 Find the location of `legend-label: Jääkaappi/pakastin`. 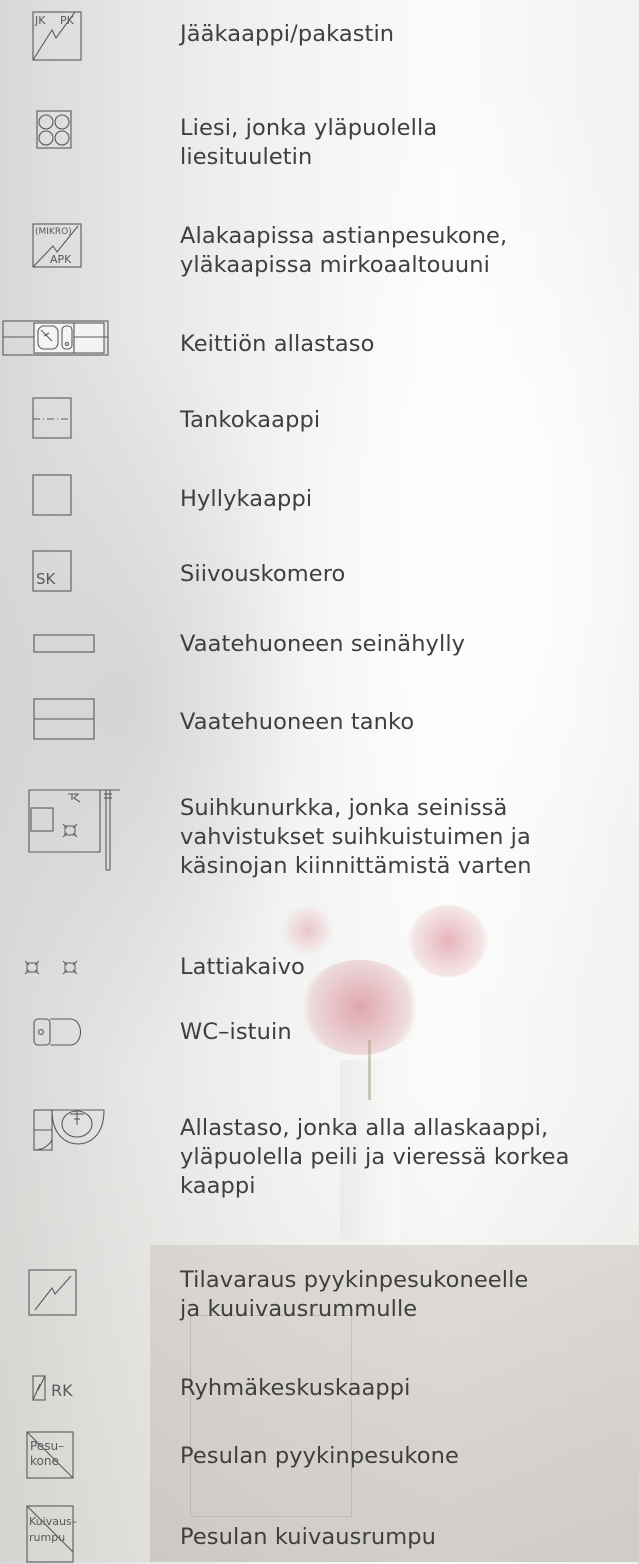

legend-label: Jääkaappi/pakastin is located at coordinates (287, 34).